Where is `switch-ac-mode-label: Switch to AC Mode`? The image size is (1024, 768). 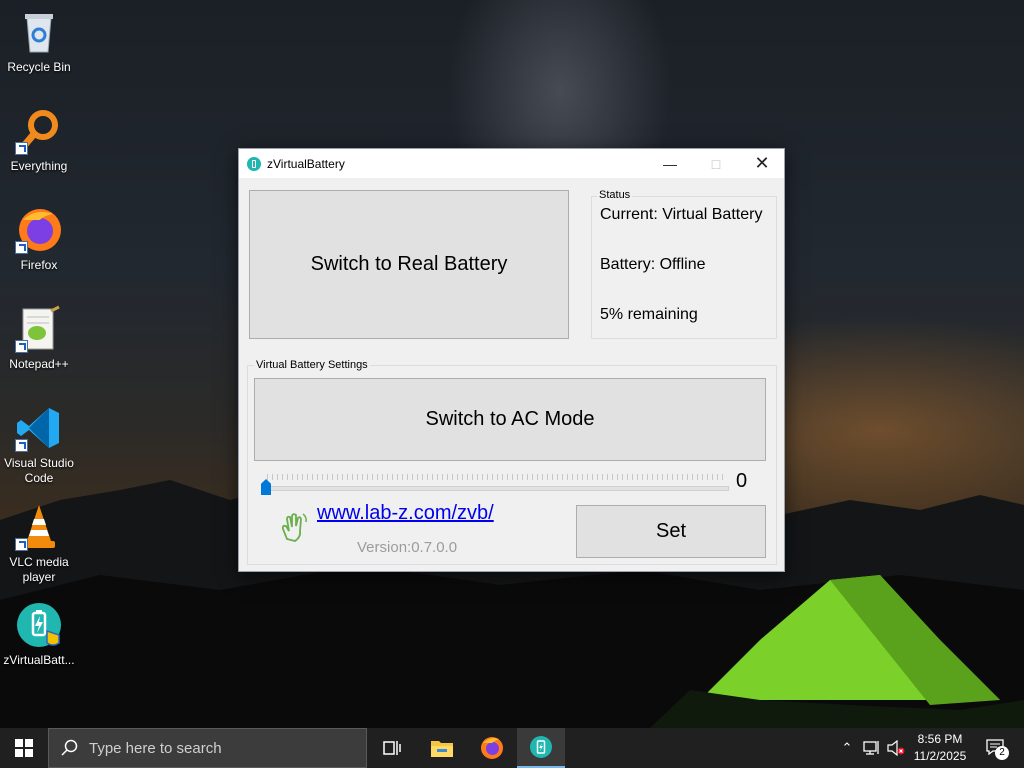
switch-ac-mode-label: Switch to AC Mode is located at coordinates (510, 419).